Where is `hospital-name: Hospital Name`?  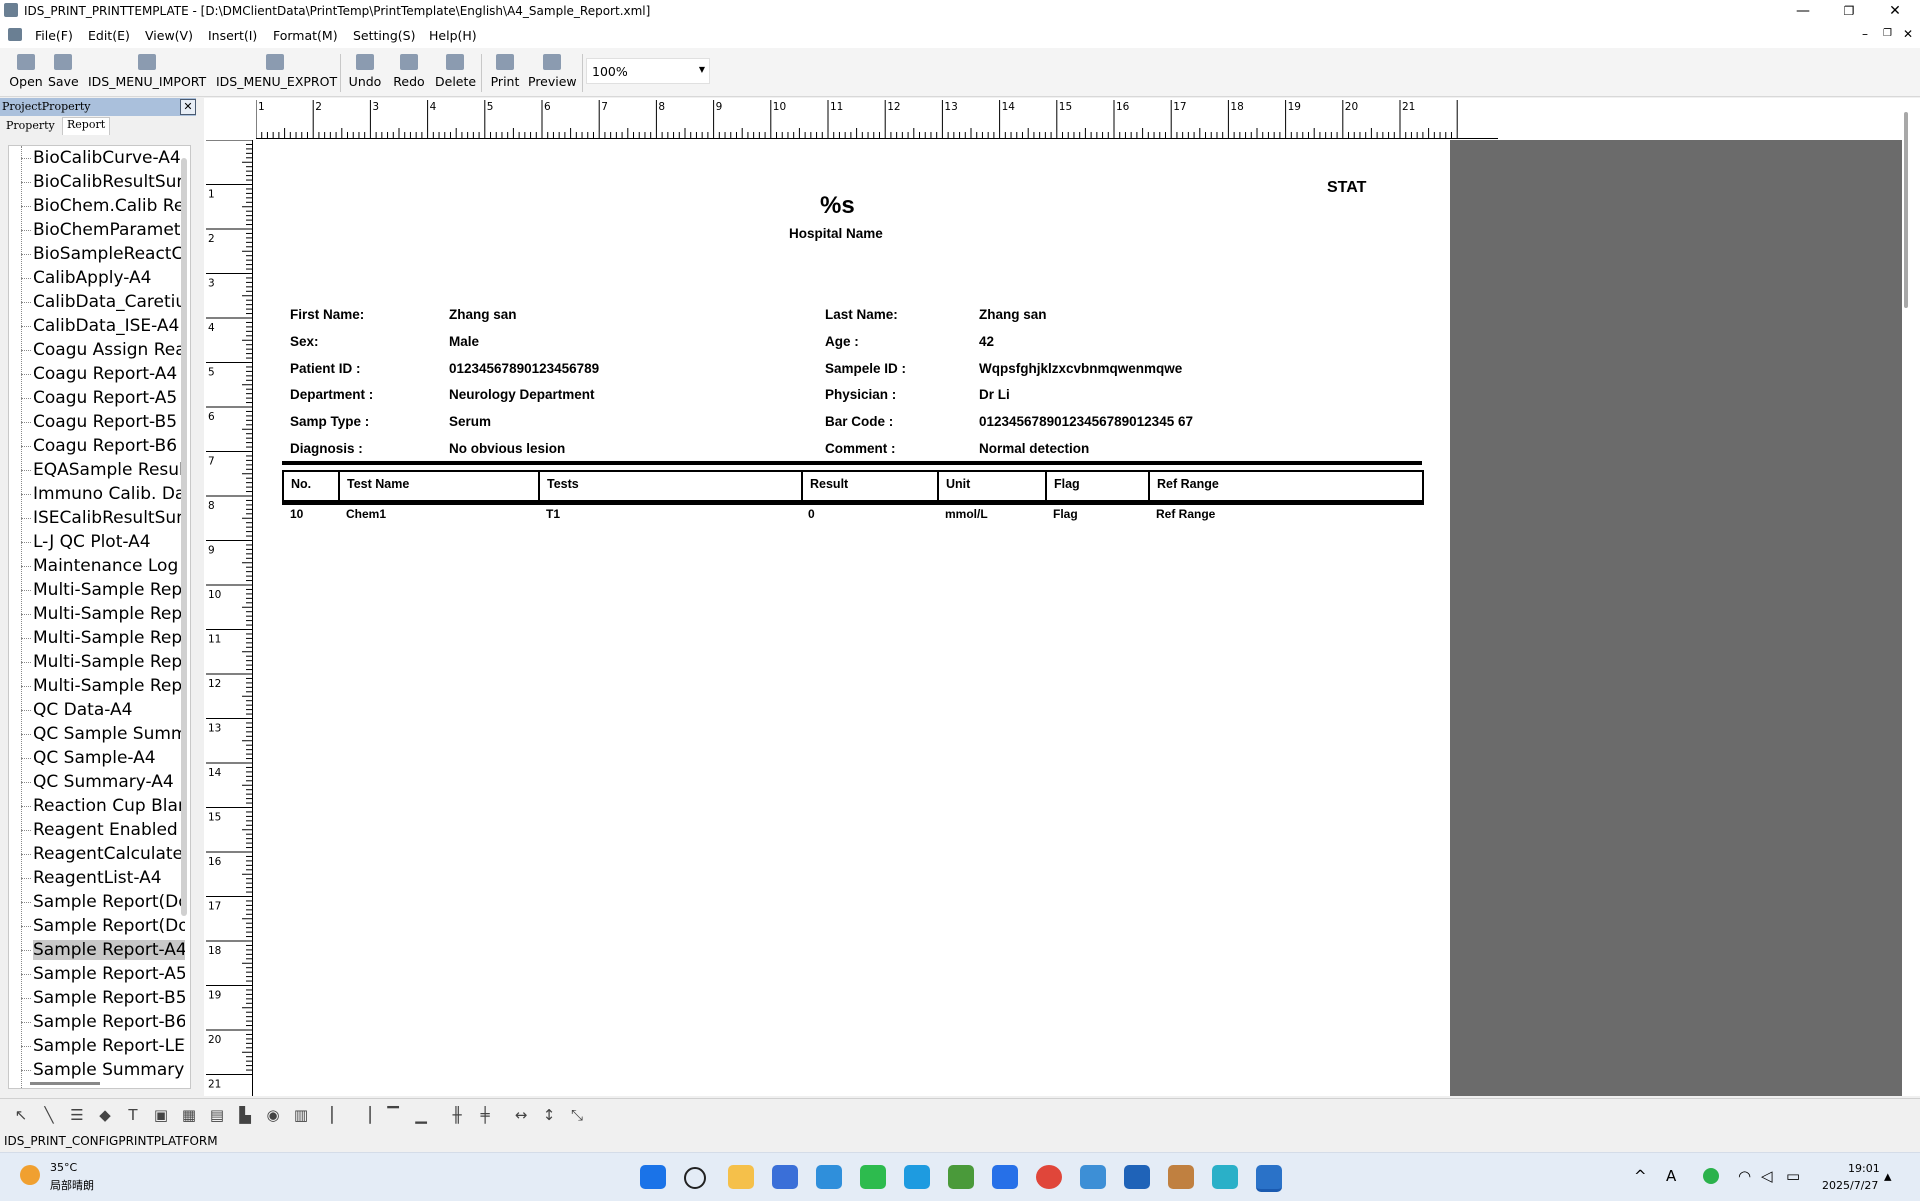 hospital-name: Hospital Name is located at coordinates (836, 233).